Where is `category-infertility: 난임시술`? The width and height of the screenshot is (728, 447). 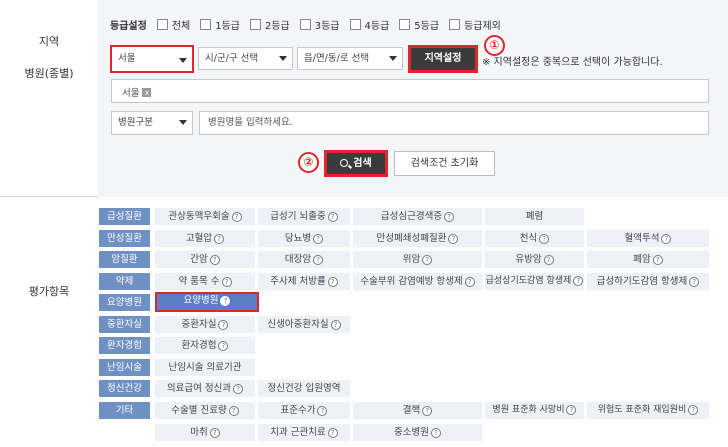
category-infertility: 난임시술 is located at coordinates (124, 367).